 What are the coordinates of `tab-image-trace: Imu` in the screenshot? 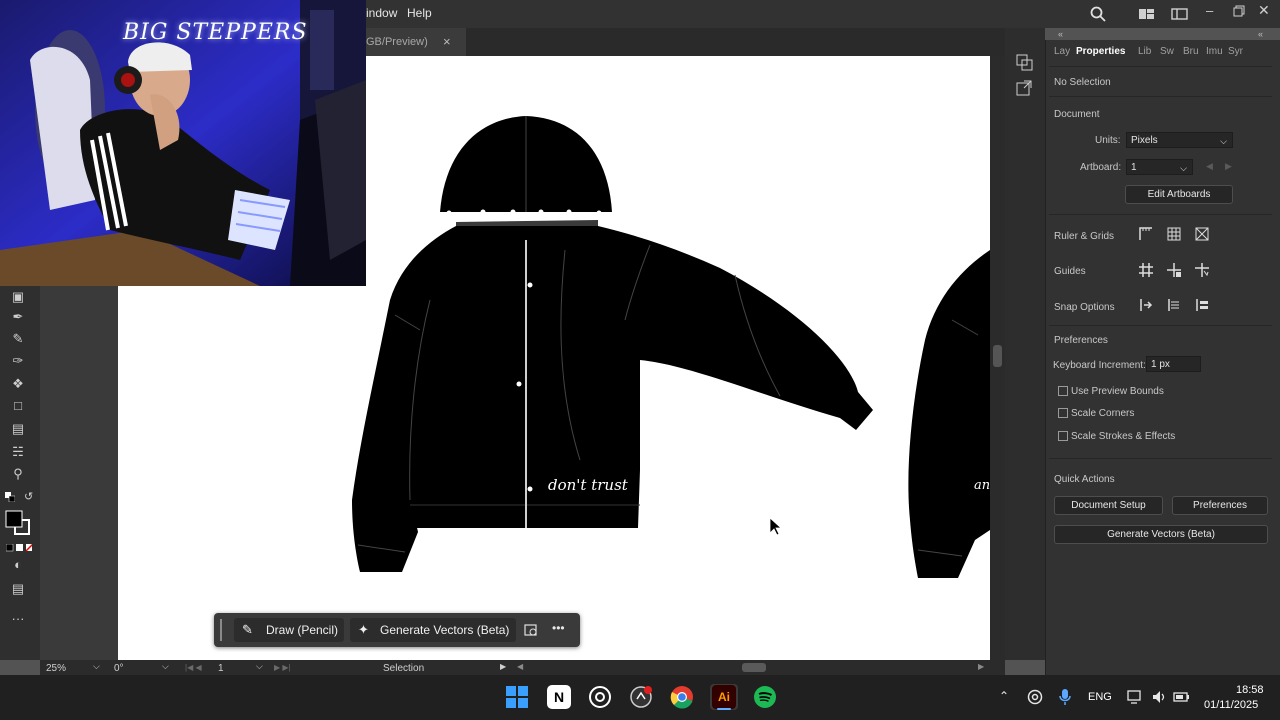 It's located at (1214, 51).